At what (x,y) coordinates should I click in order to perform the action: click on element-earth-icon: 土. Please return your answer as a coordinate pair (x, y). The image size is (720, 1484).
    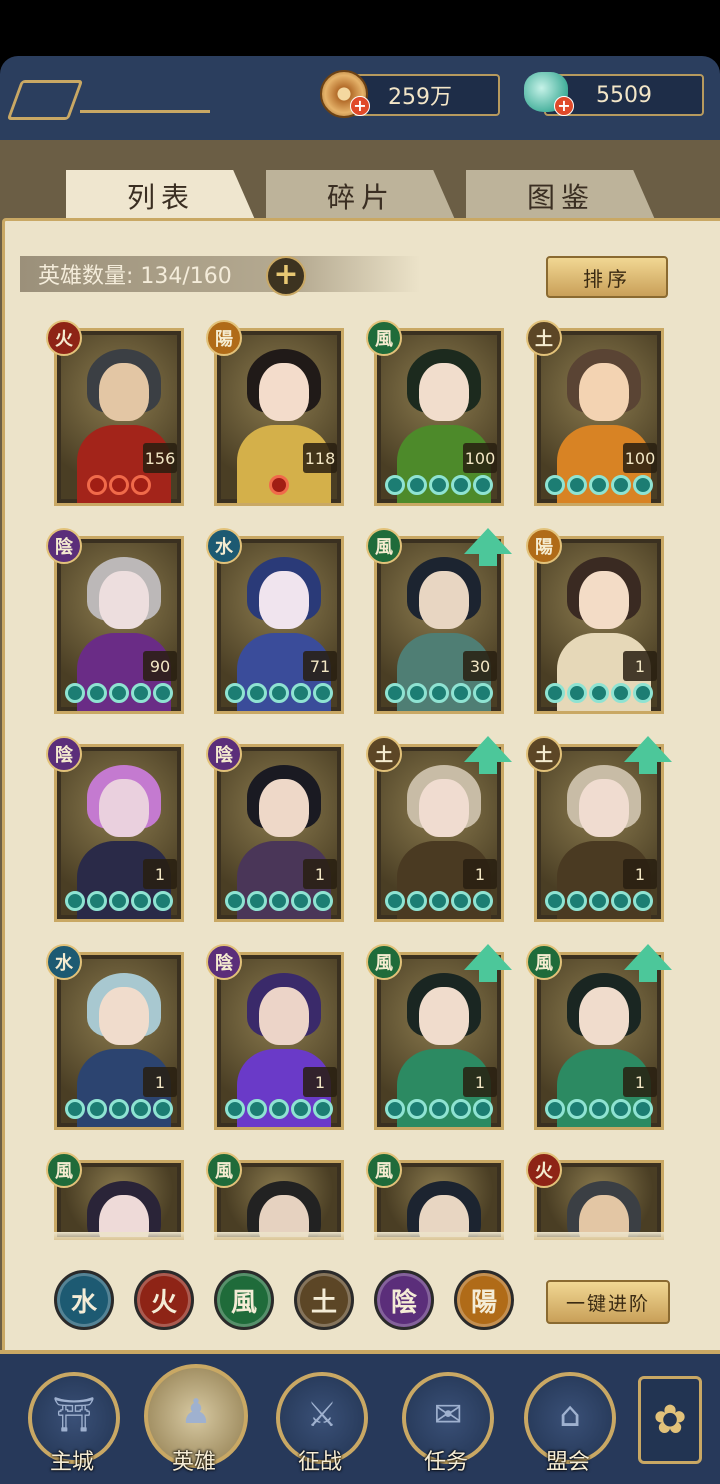
    Looking at the image, I should click on (384, 754).